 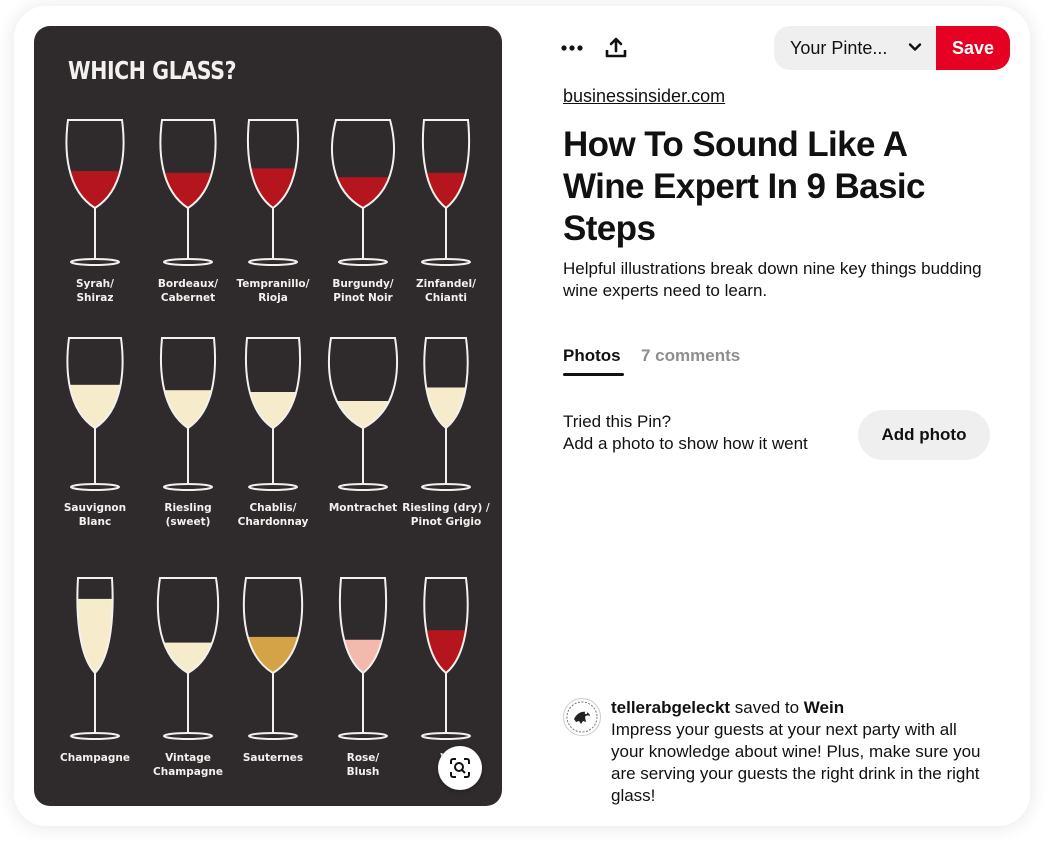 What do you see at coordinates (363, 291) in the screenshot?
I see `glass-label: Burgundy/ Pinot Noir` at bounding box center [363, 291].